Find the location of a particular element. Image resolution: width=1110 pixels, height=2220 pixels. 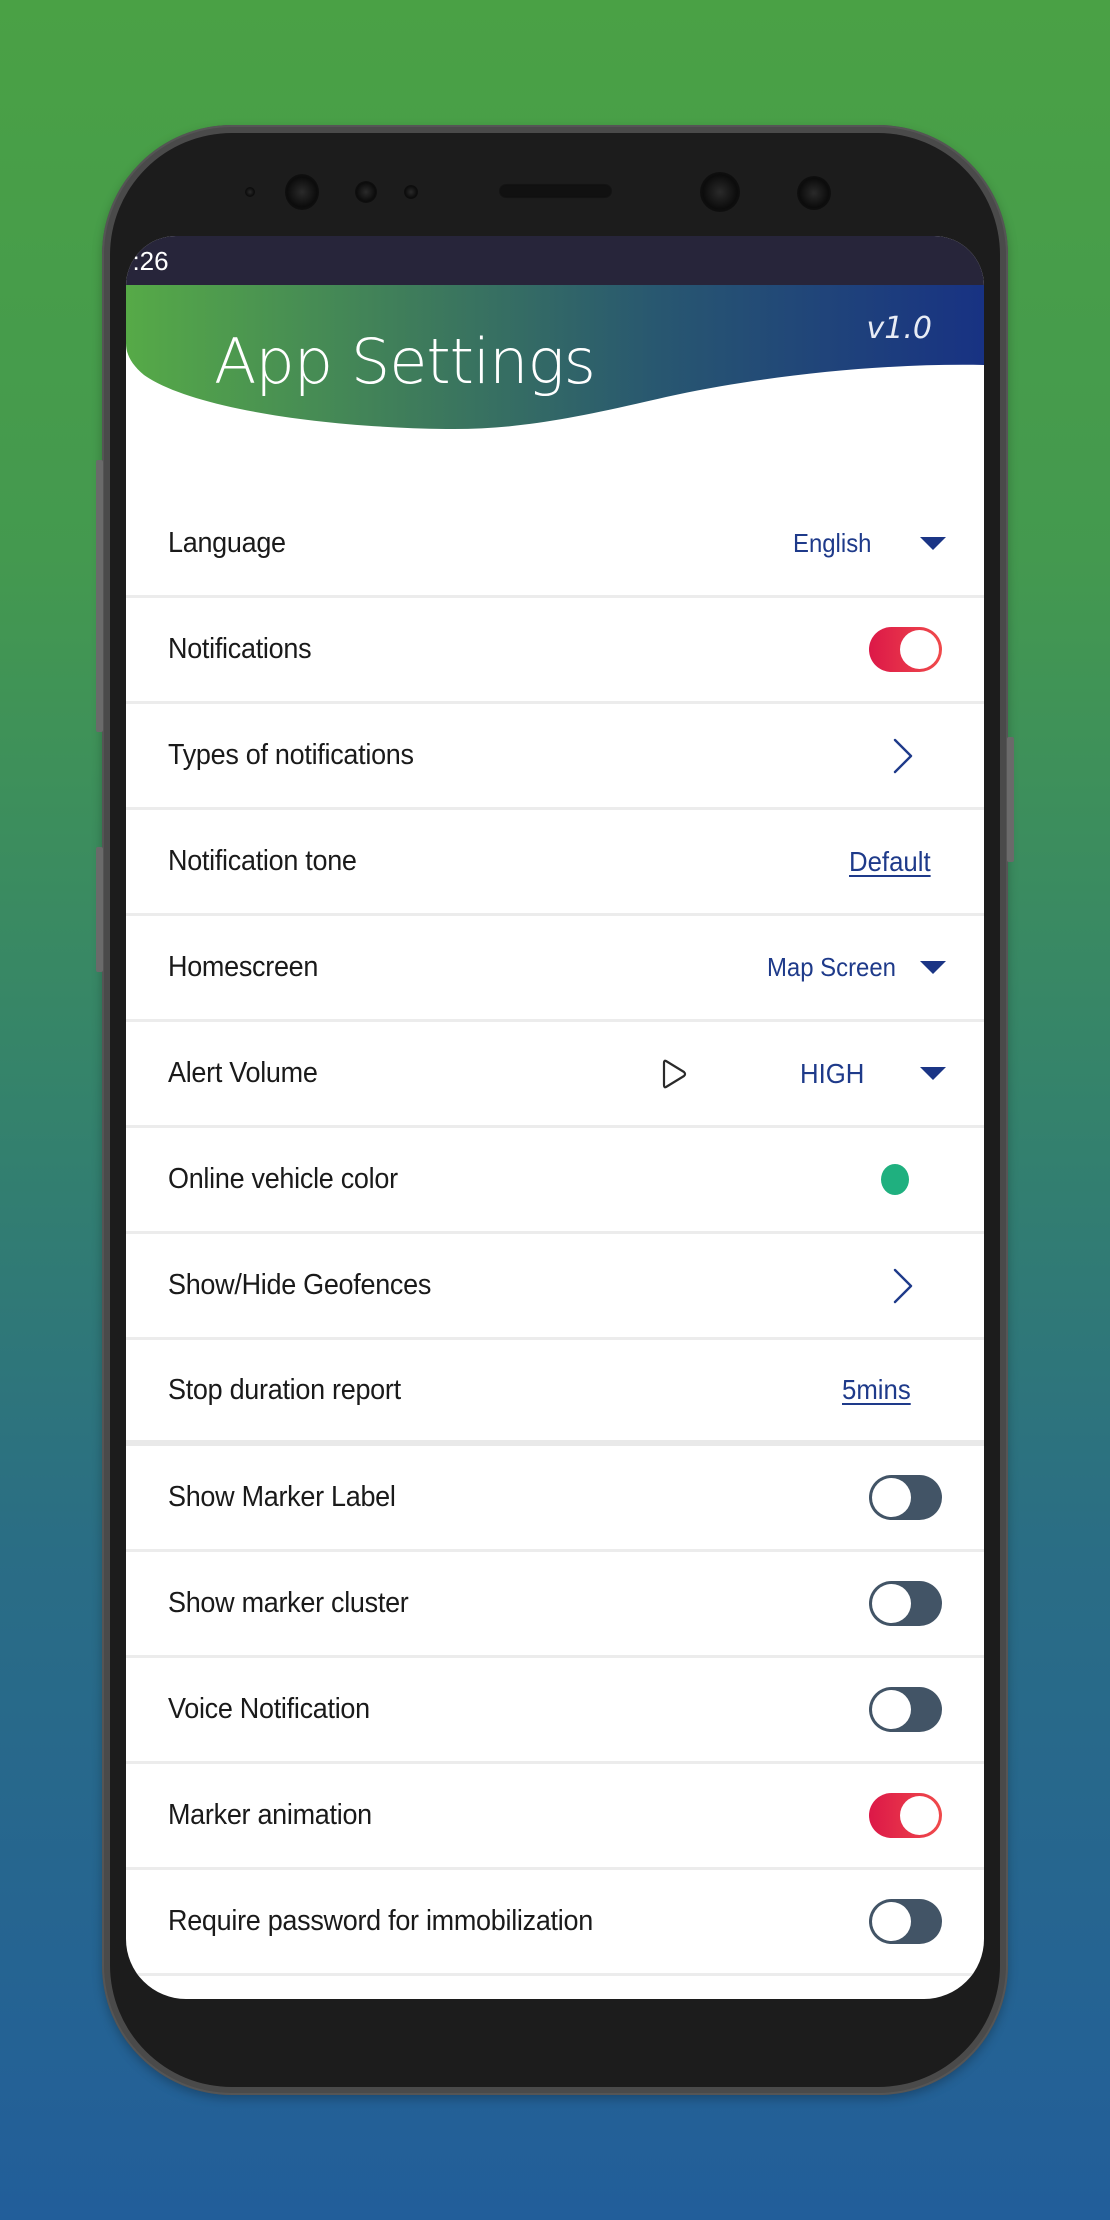

marker-animation-toggle is located at coordinates (905, 1815).